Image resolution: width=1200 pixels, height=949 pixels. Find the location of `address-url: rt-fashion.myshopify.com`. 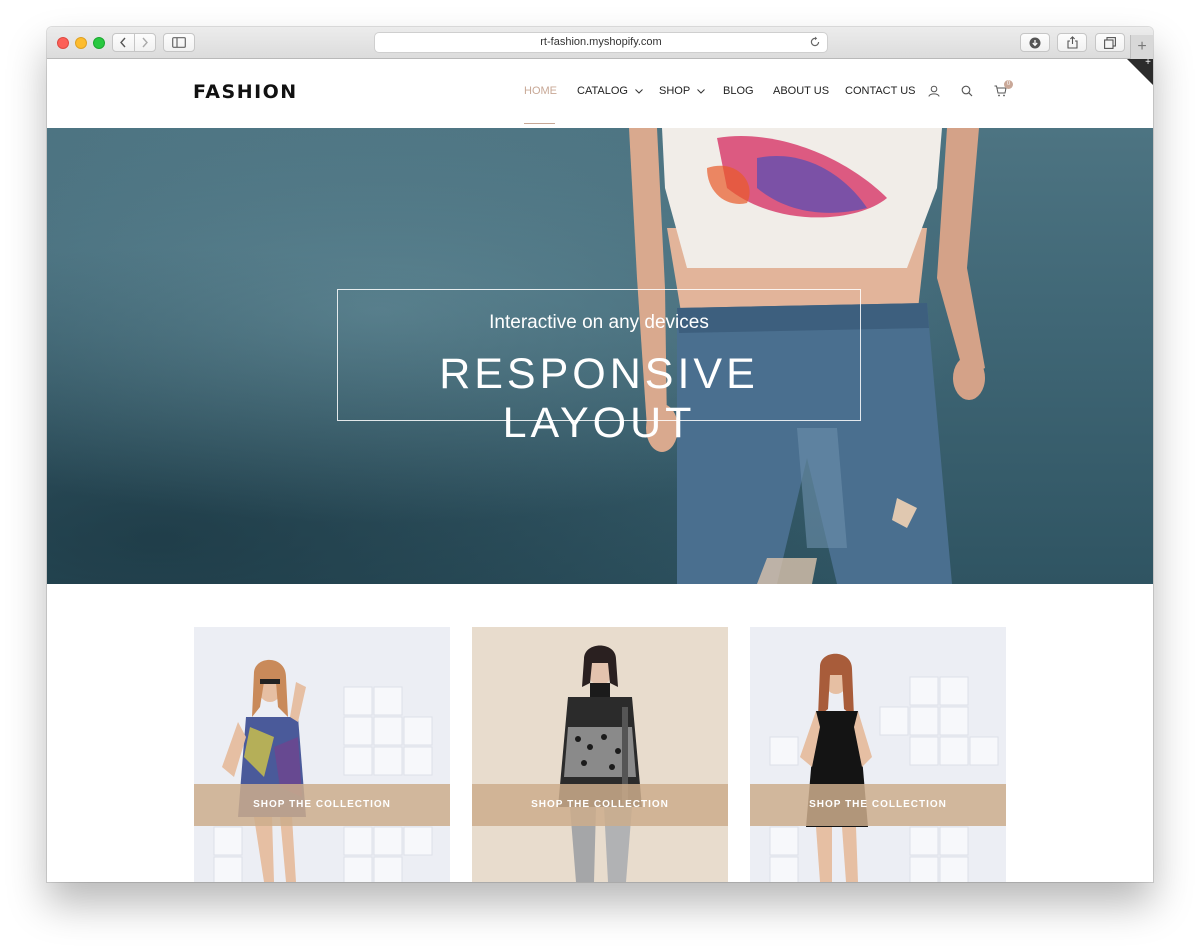

address-url: rt-fashion.myshopify.com is located at coordinates (601, 42).